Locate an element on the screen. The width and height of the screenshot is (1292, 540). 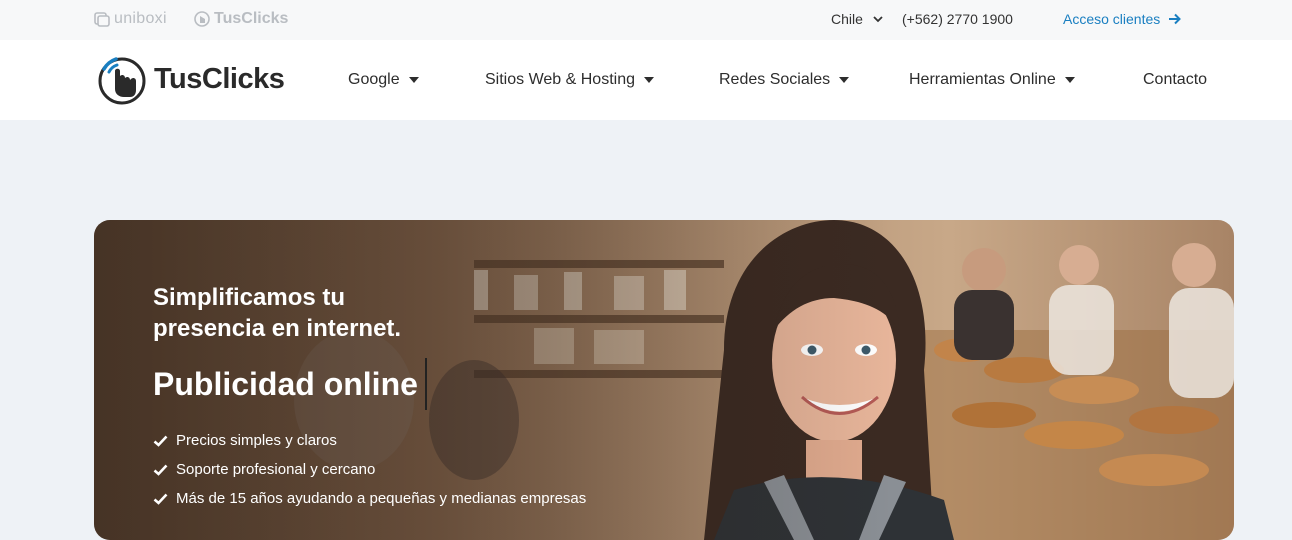
phone-number: (+562) 2770 1900 is located at coordinates (957, 19).